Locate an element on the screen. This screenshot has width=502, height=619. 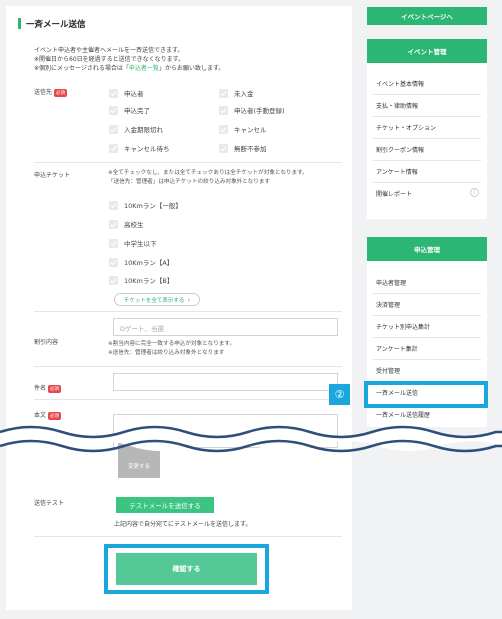
page-title: 一斉メール送信 is located at coordinates (52, 24).